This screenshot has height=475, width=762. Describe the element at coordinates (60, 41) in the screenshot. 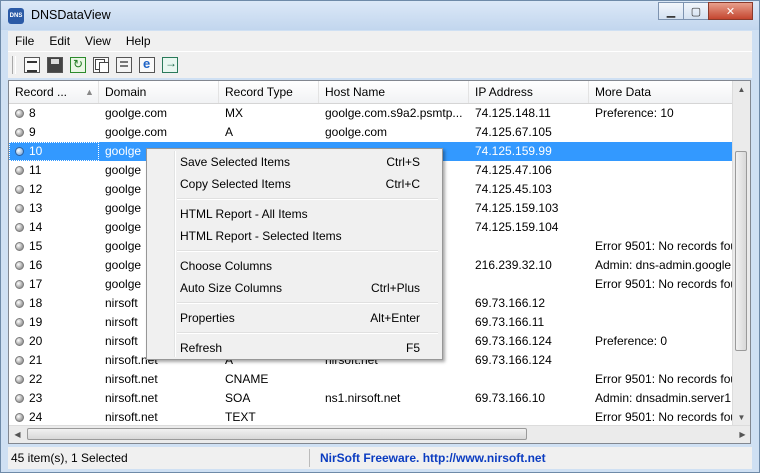

I see `menu-edit: Edit` at that location.